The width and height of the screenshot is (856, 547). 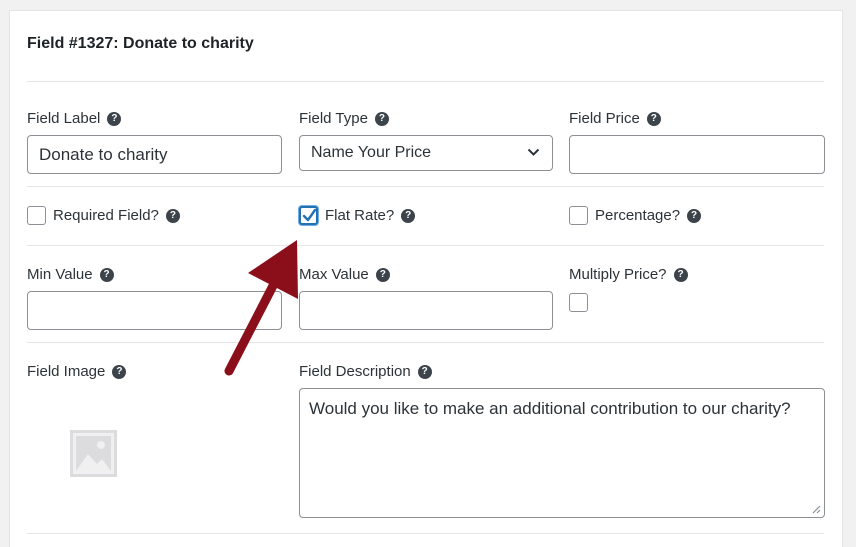 What do you see at coordinates (154, 154) in the screenshot?
I see `field-label-input` at bounding box center [154, 154].